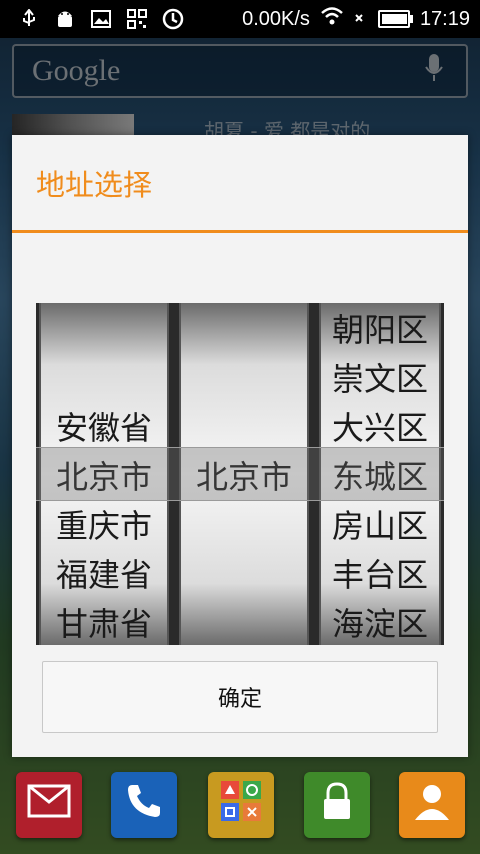  I want to click on district-option: 朝阳区, so click(380, 330).